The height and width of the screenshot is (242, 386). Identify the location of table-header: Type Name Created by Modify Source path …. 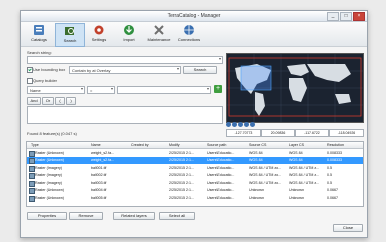
(195, 145).